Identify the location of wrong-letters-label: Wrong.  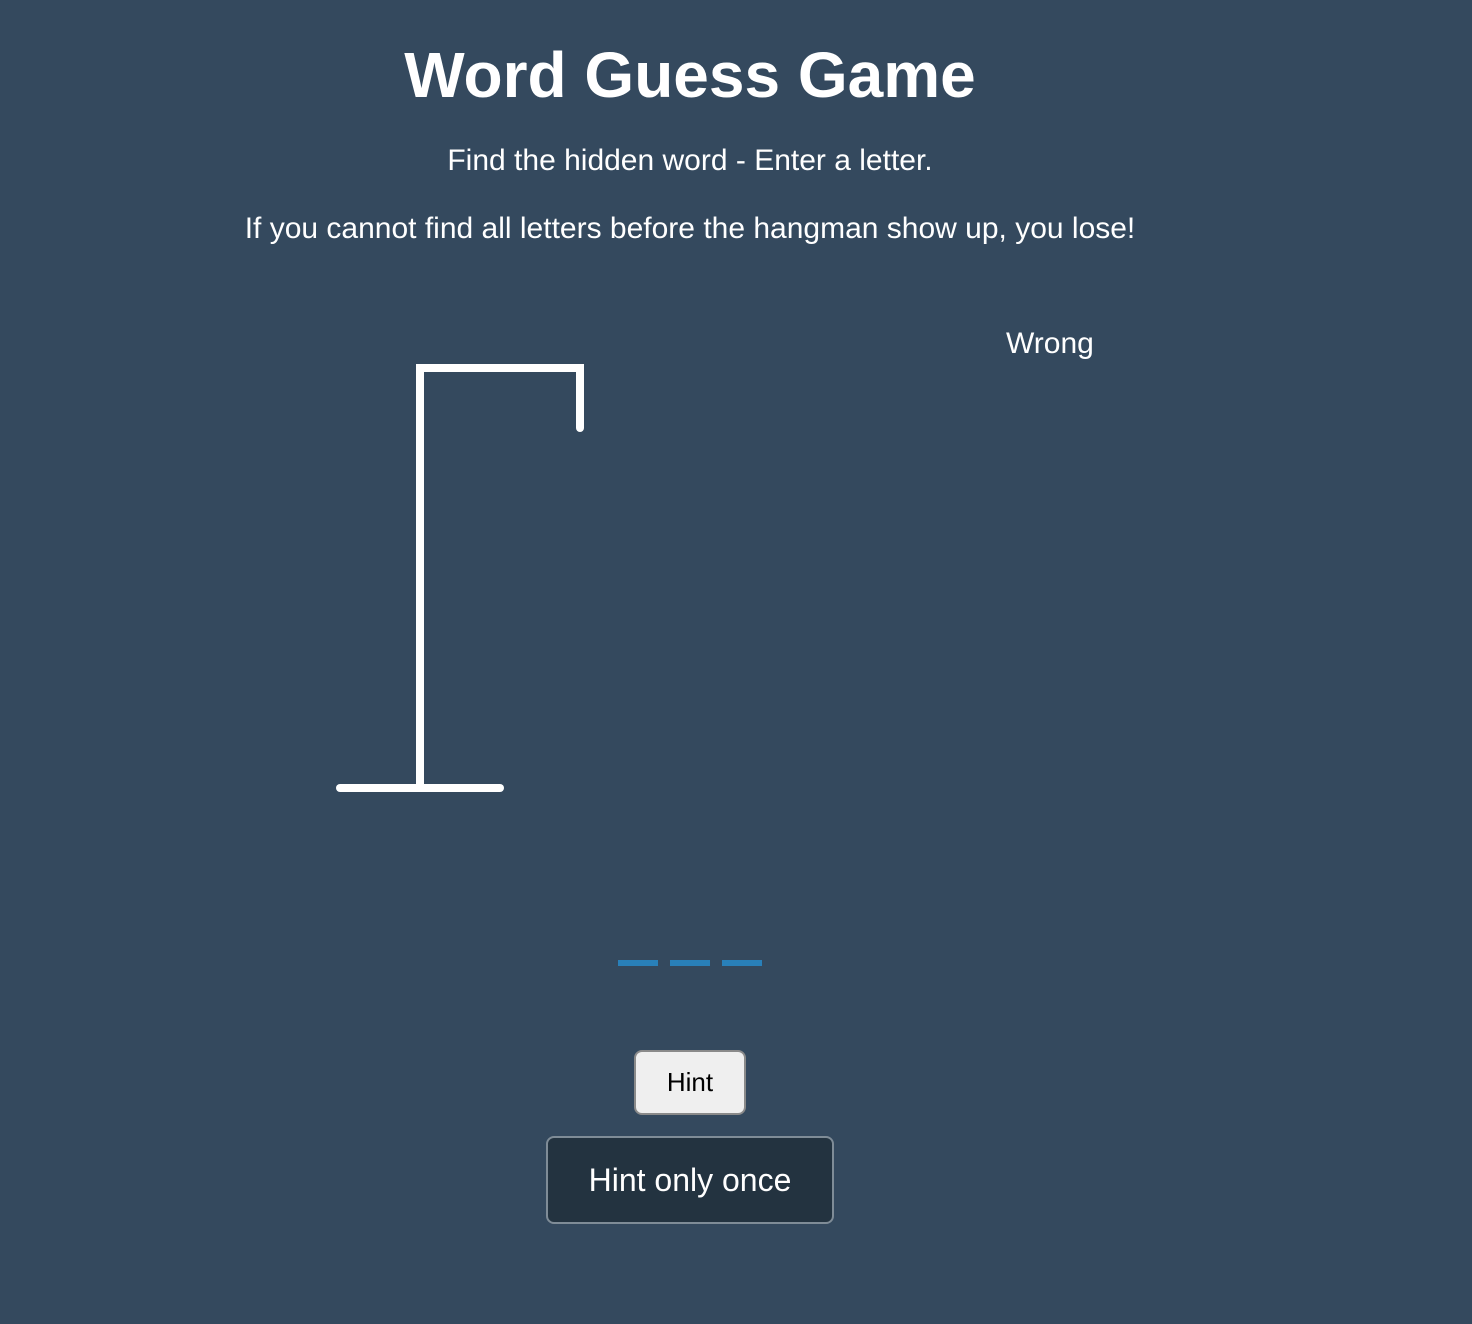
(1050, 343).